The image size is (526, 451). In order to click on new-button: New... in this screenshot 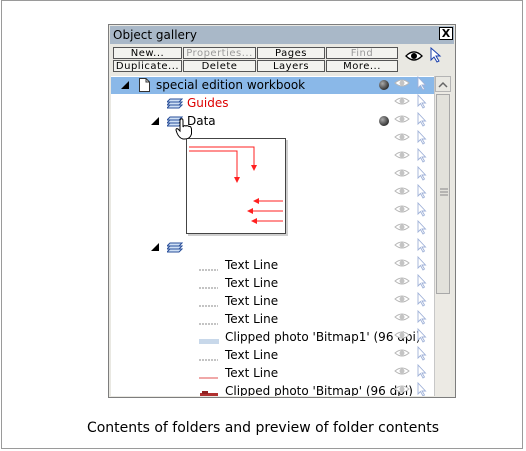, I will do `click(147, 53)`.